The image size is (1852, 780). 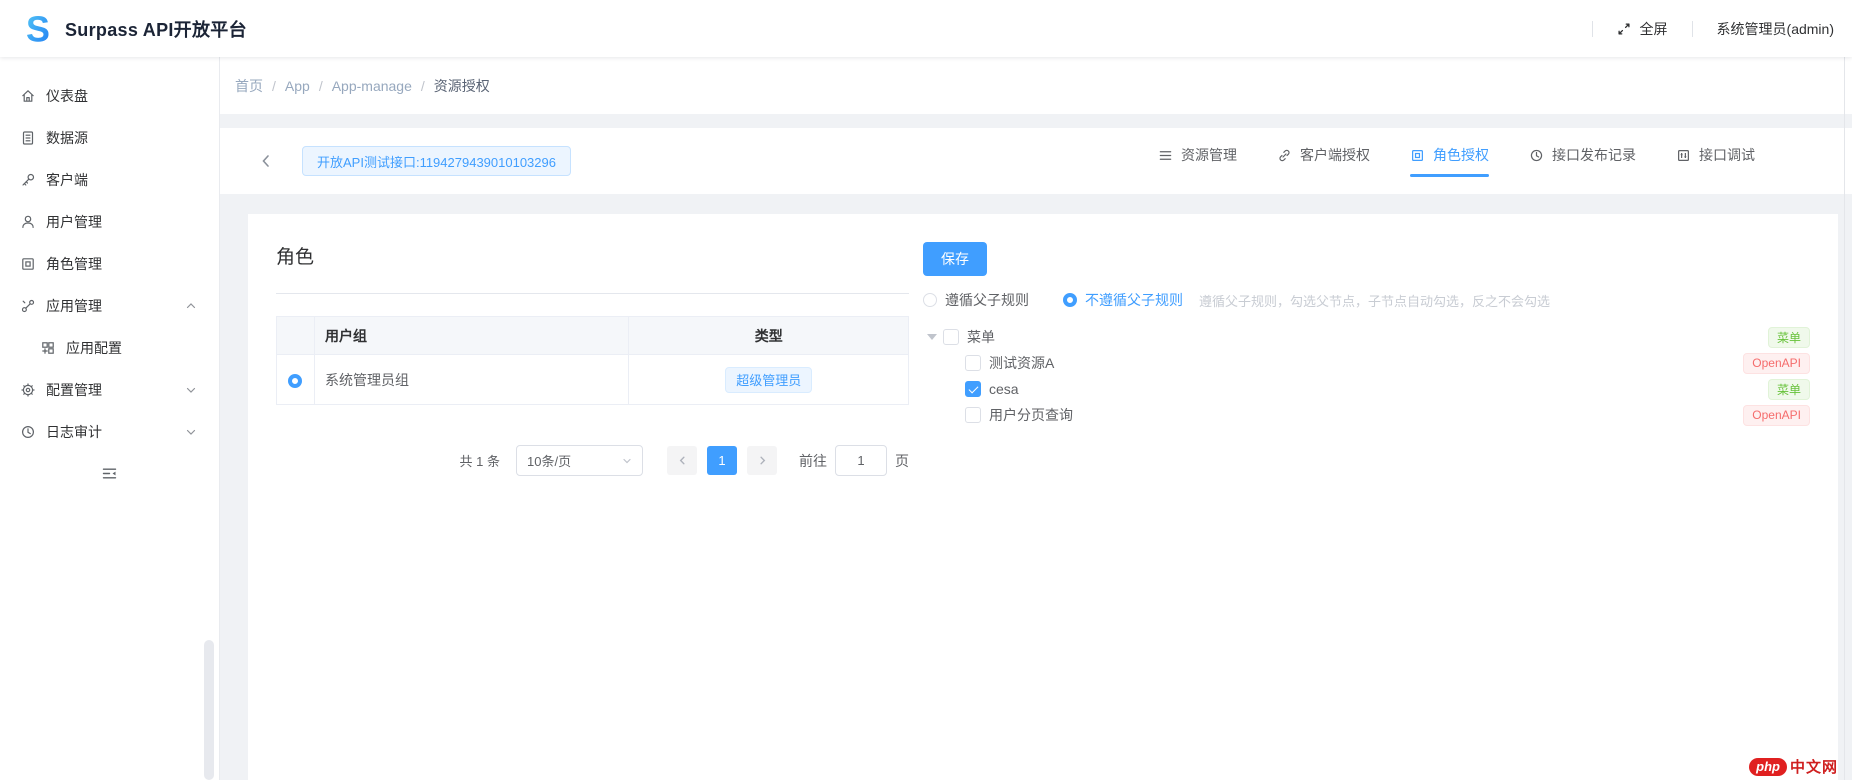 What do you see at coordinates (1793, 766) in the screenshot?
I see `php-cn-watermark: php 中文网` at bounding box center [1793, 766].